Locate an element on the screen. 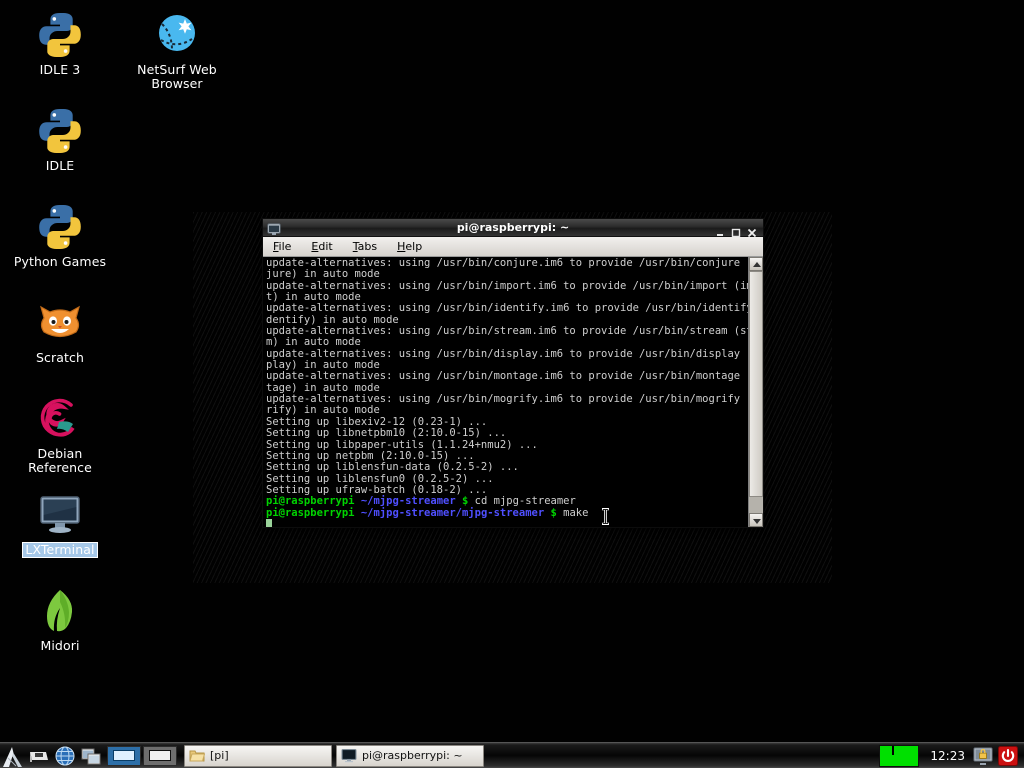 The width and height of the screenshot is (1024, 768). task-button-label: pi@raspberrypi: ~ is located at coordinates (412, 755).